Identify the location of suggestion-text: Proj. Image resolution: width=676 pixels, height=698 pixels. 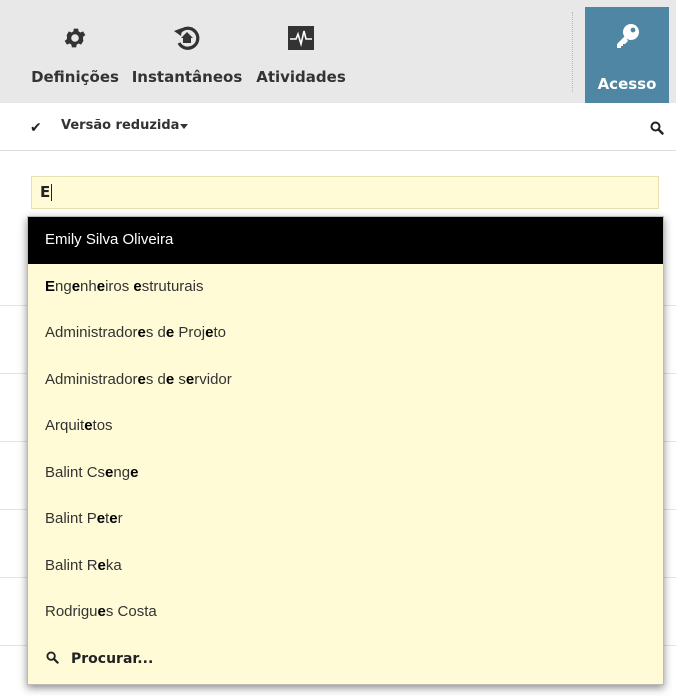
(190, 332).